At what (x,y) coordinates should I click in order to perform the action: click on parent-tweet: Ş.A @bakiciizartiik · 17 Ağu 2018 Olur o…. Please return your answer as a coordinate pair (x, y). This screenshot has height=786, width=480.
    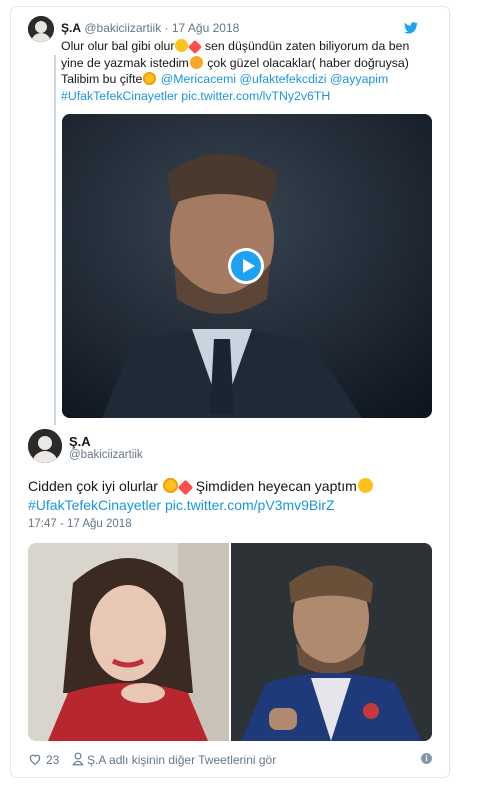
    Looking at the image, I should click on (232, 66).